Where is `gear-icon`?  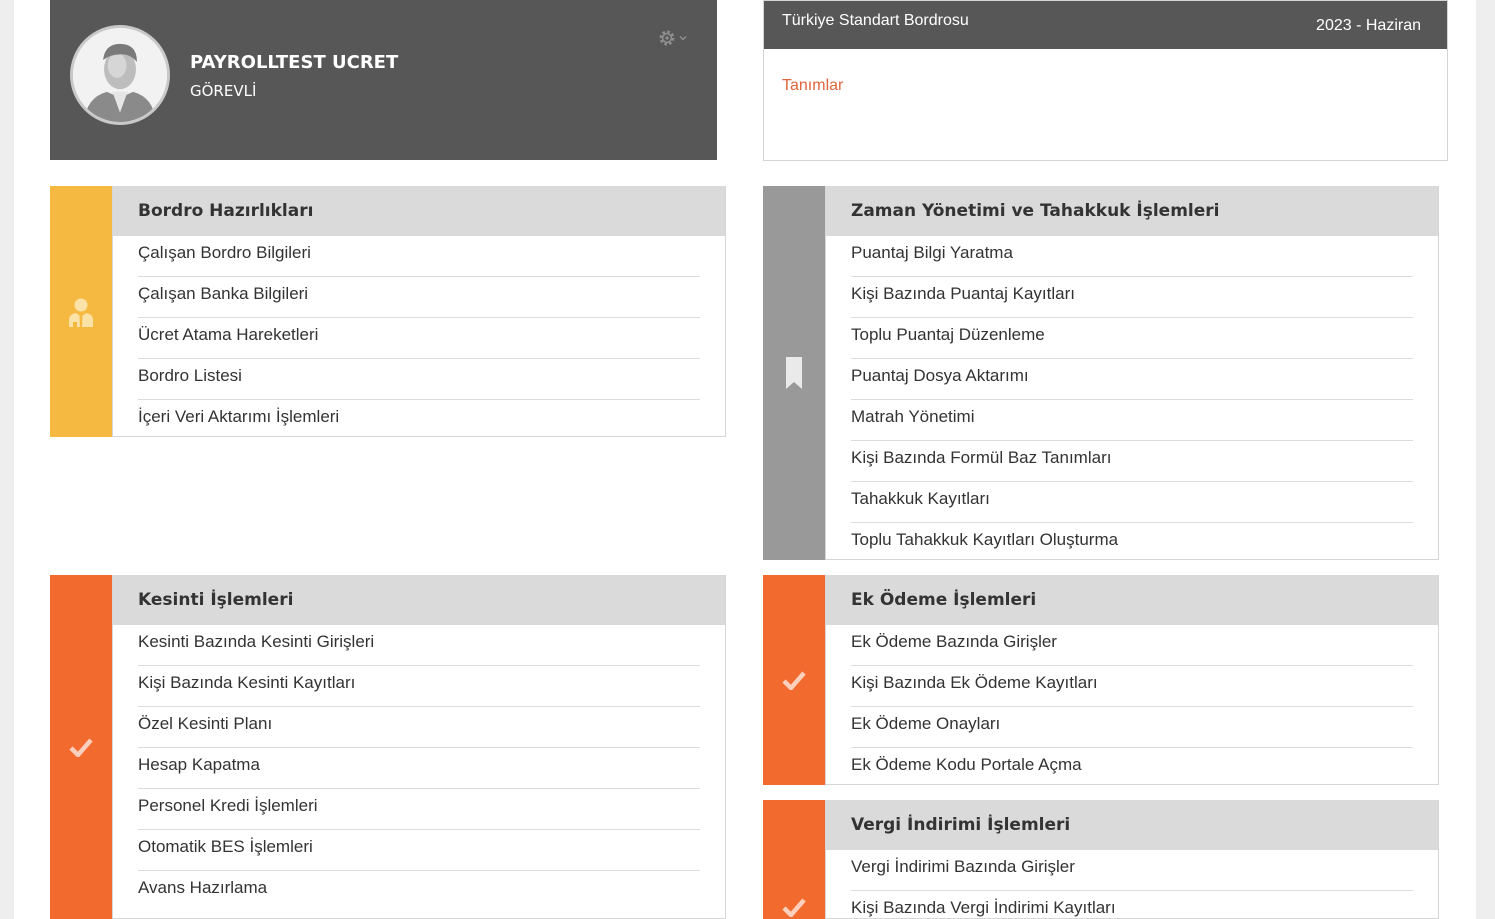 gear-icon is located at coordinates (667, 38).